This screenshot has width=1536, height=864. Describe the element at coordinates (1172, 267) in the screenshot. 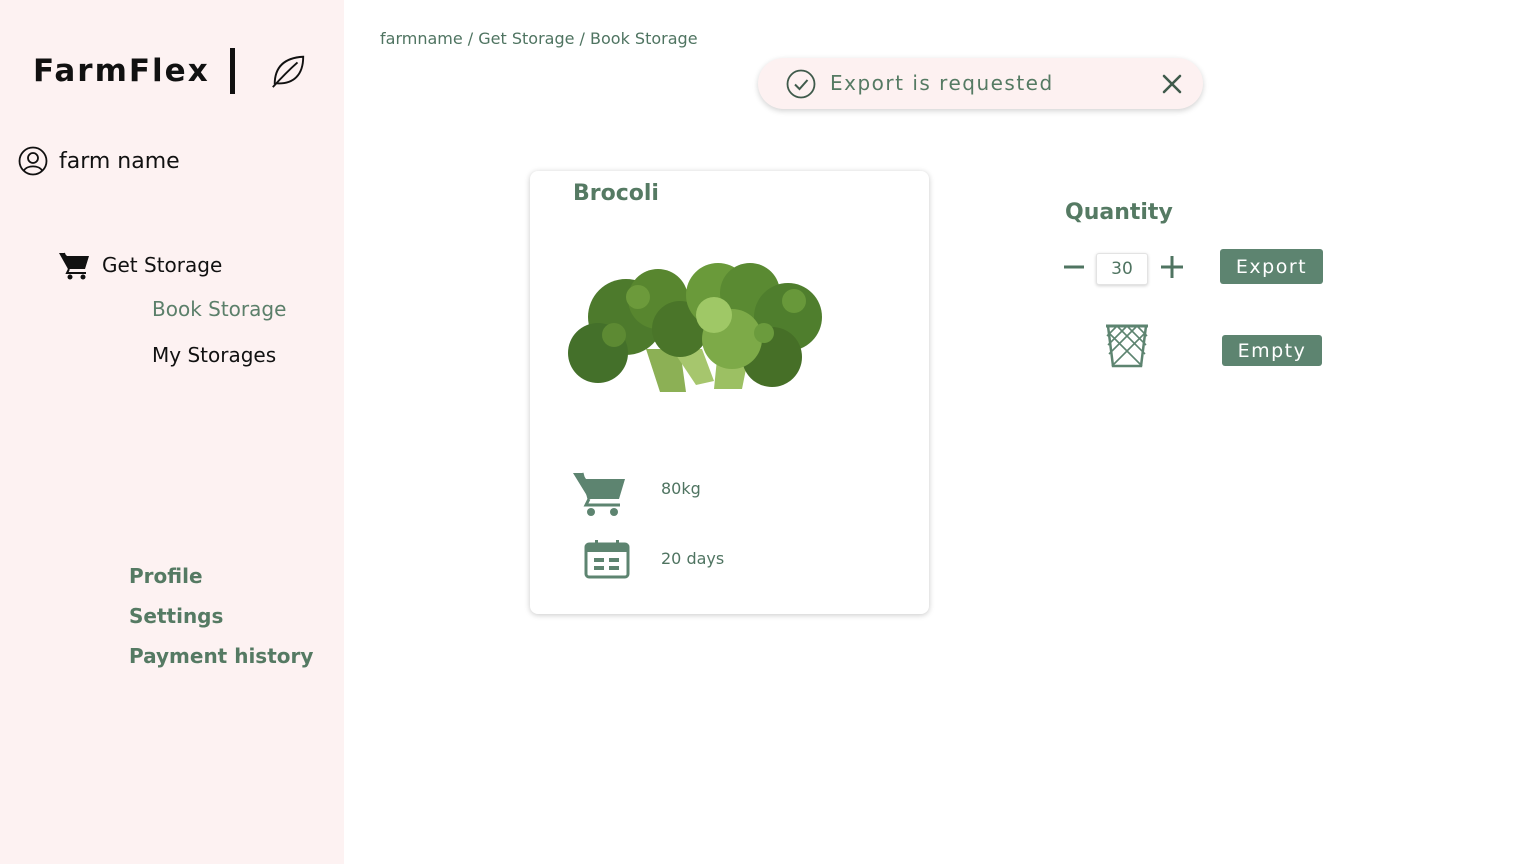

I see `plus-icon` at that location.